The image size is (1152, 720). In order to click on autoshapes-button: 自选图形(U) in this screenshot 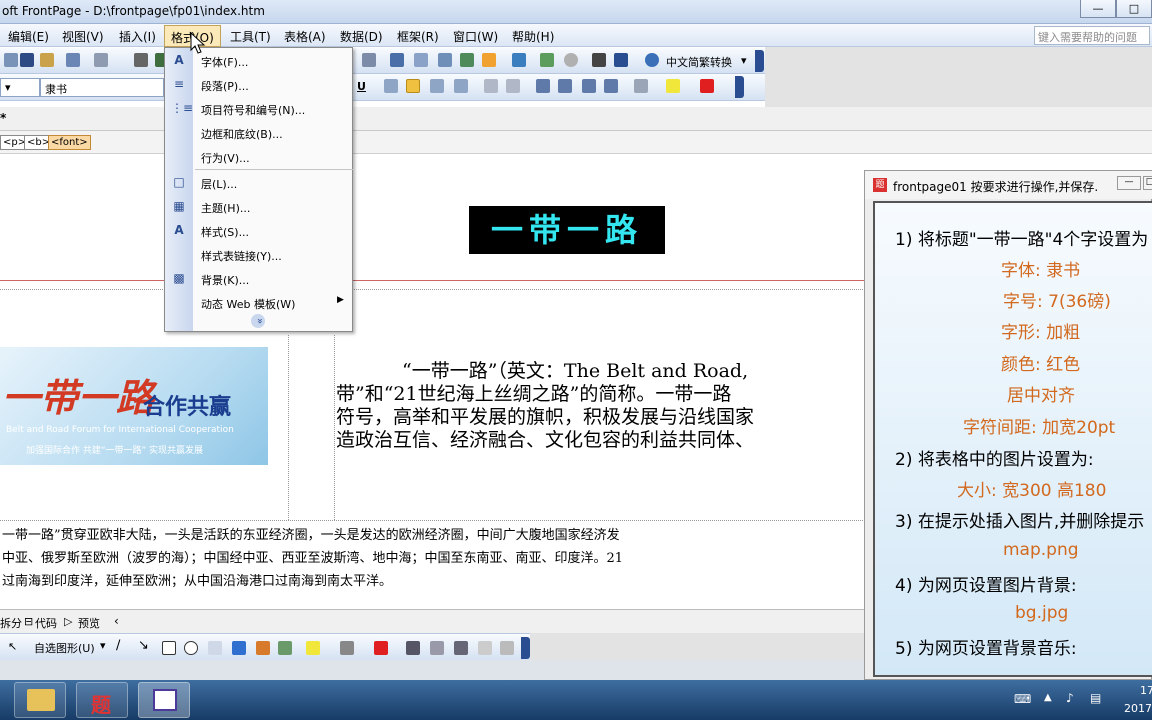, I will do `click(64, 648)`.